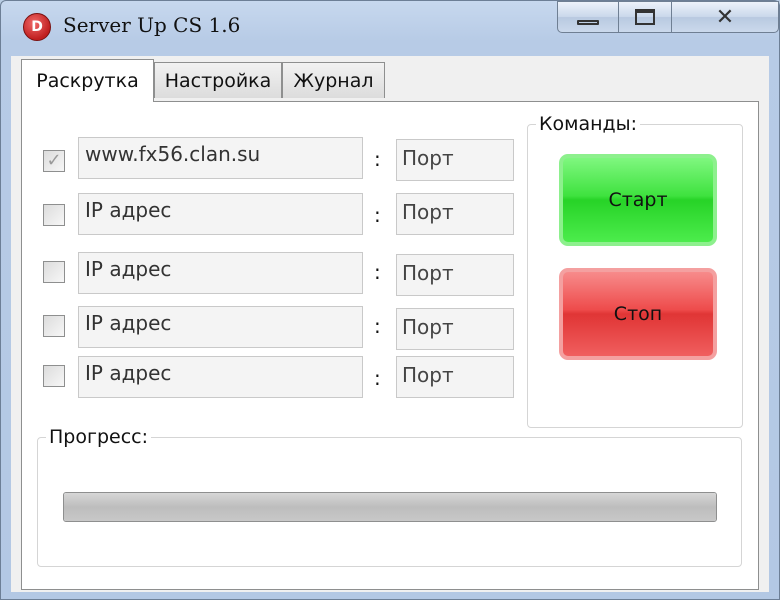  I want to click on start-button: Старт, so click(638, 200).